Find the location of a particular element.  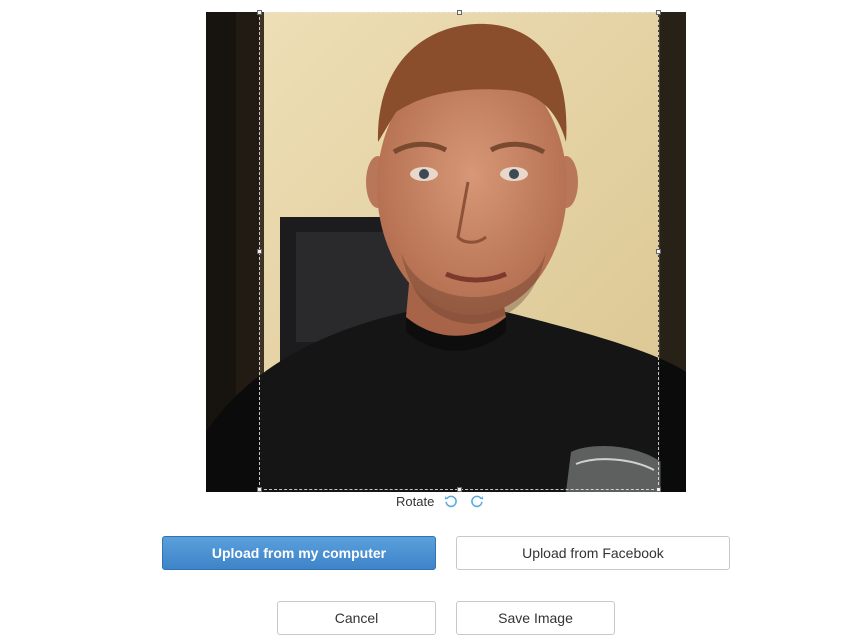

crop-shade-right is located at coordinates (673, 252).